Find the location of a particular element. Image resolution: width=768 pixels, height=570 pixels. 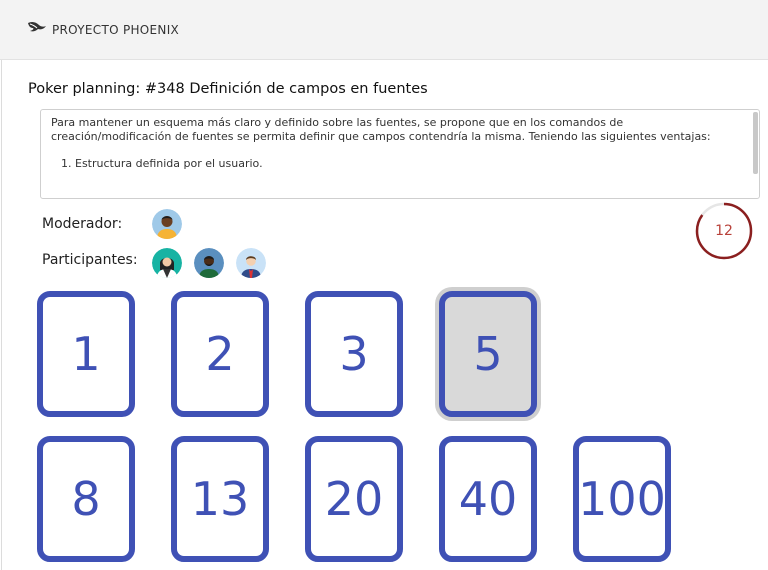

countdown-timer: 12 is located at coordinates (724, 231).